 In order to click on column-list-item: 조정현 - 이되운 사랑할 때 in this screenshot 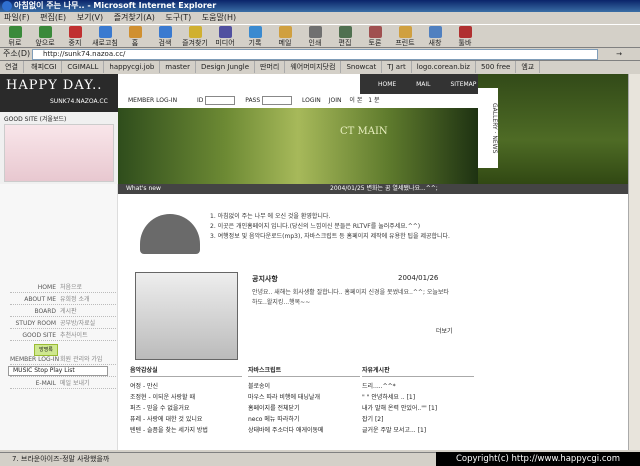, I will do `click(186, 397)`.